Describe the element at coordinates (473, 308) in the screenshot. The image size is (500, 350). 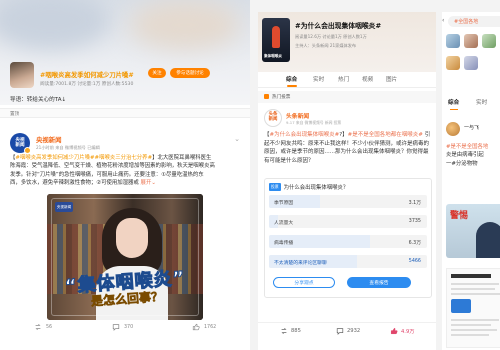
I see `document-preview` at that location.